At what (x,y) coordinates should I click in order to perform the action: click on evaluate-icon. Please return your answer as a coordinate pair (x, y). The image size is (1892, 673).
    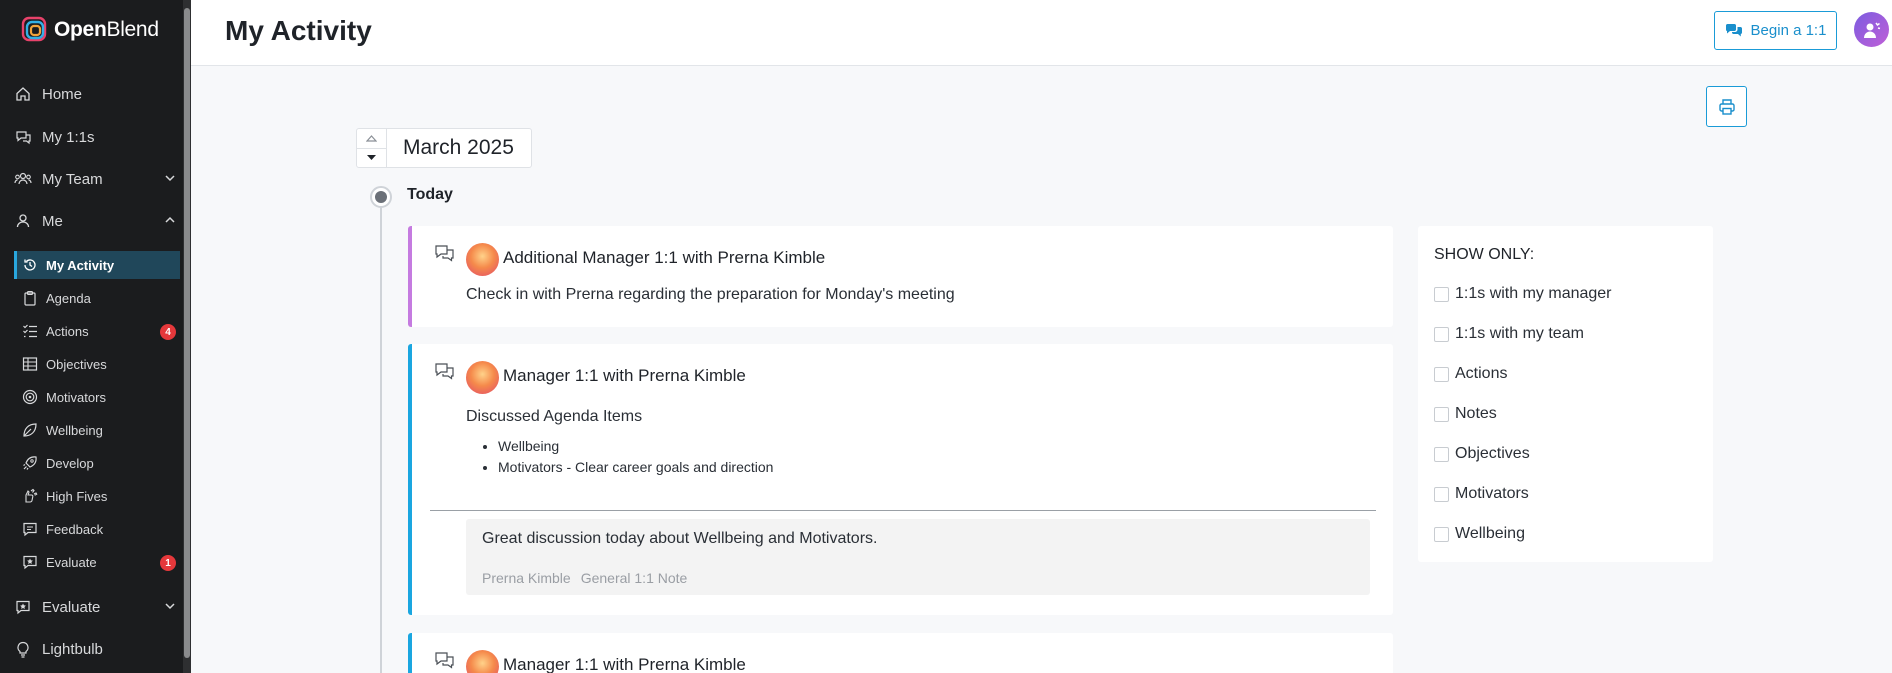
    Looking at the image, I should click on (23, 607).